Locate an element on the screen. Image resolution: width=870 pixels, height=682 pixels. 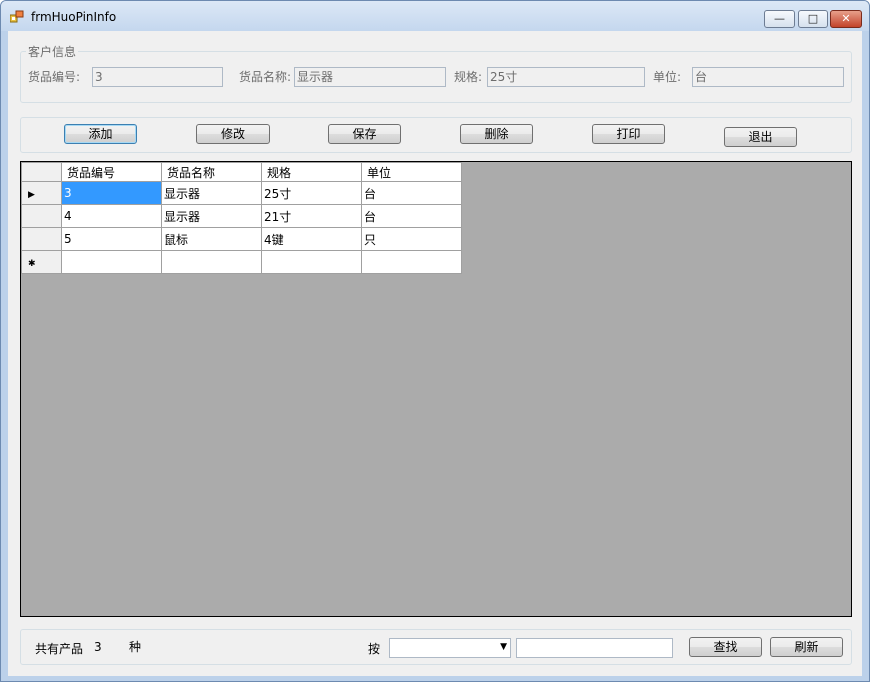
row-header: ▶ is located at coordinates (41, 193).